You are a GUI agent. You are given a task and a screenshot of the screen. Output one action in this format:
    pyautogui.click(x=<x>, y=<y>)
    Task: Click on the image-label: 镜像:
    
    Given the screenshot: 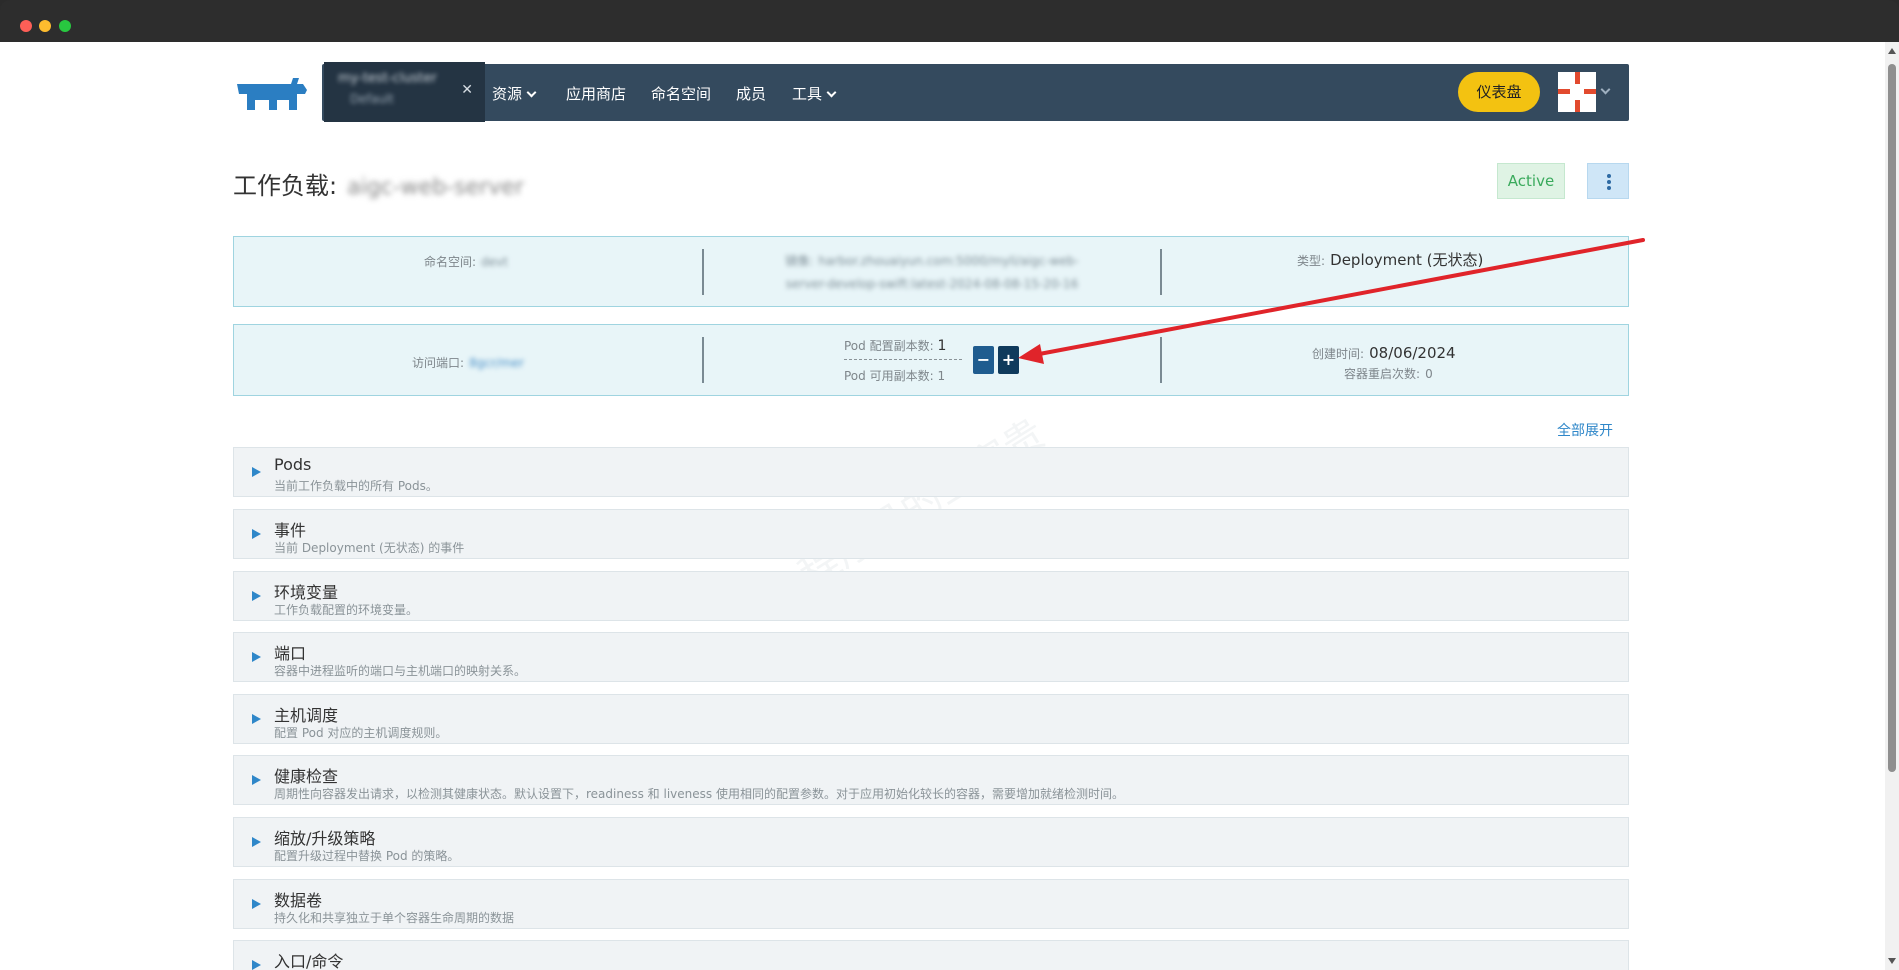 What is the action you would take?
    pyautogui.click(x=799, y=261)
    